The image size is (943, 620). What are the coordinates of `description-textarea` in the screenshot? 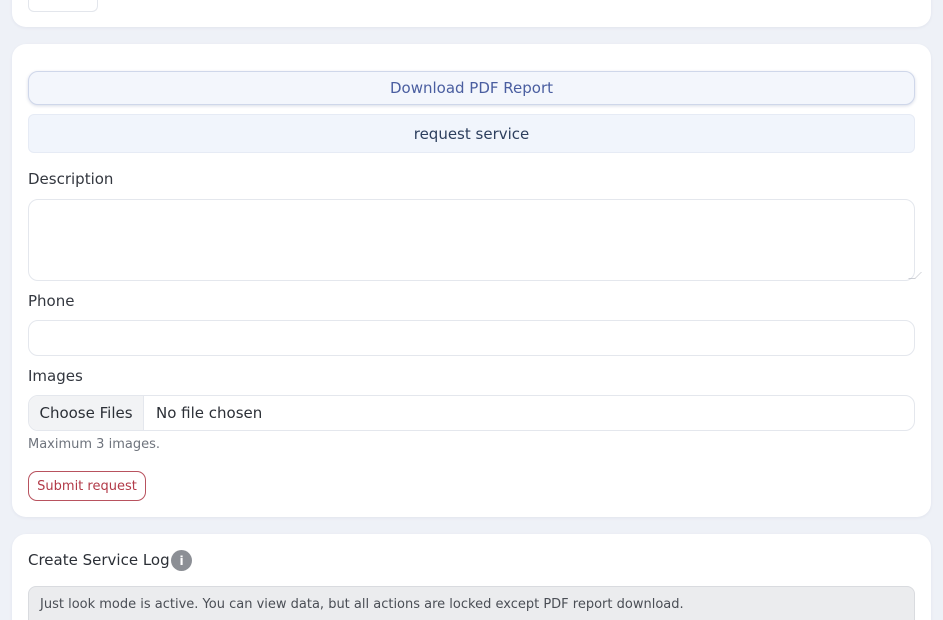 It's located at (471, 240).